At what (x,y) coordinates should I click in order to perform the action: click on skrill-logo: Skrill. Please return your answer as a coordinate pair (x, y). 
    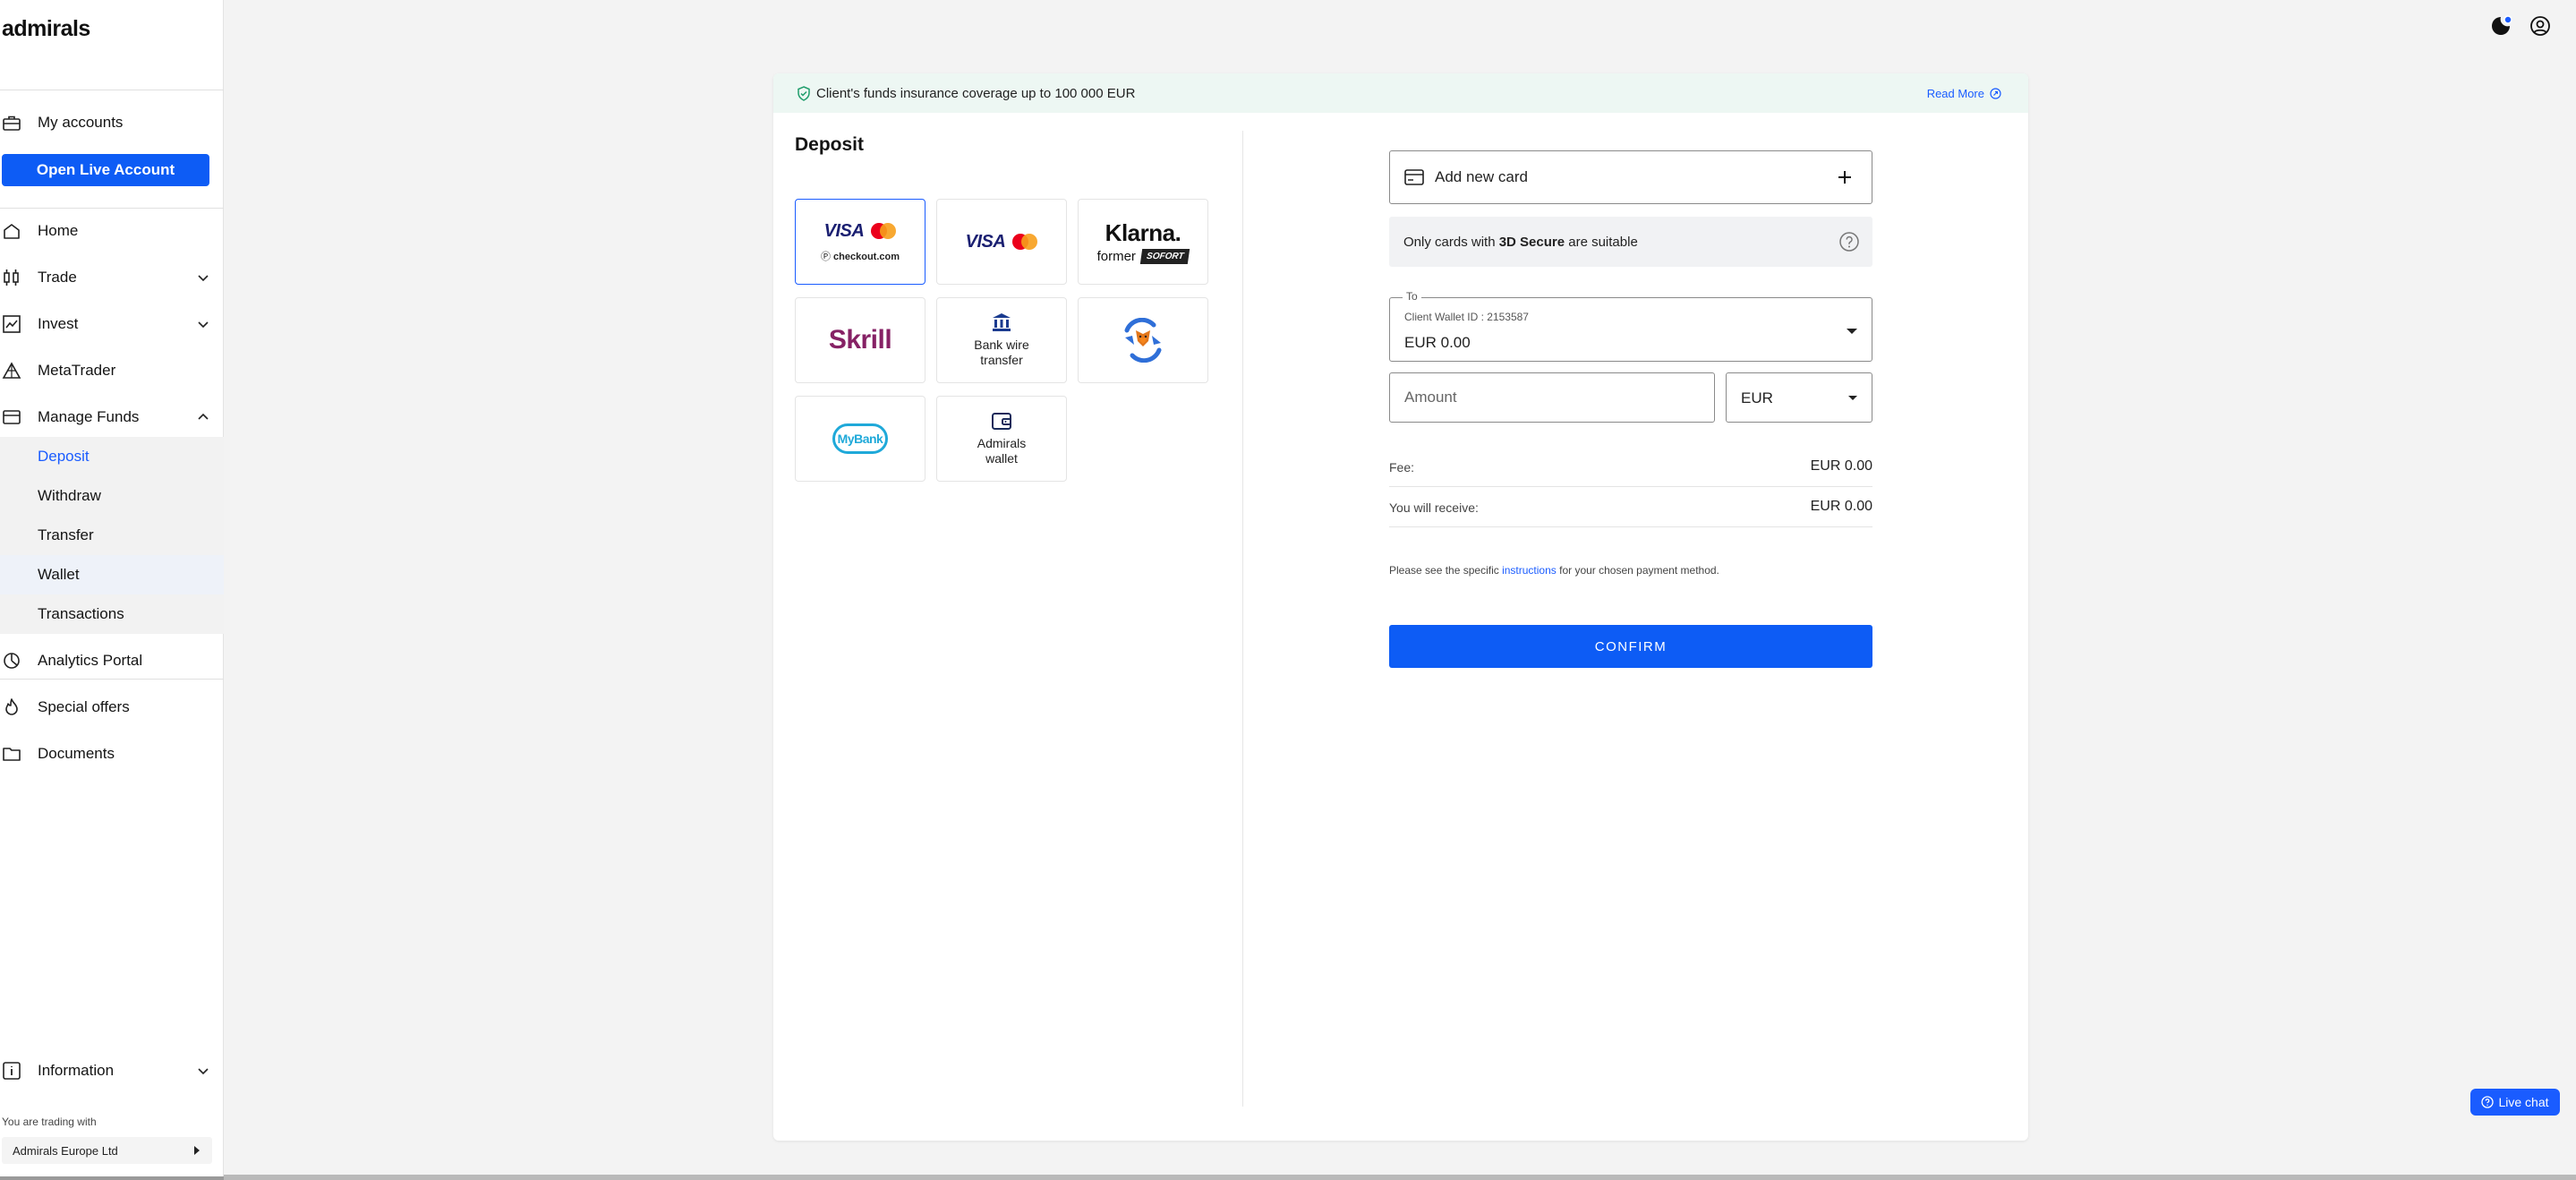
    Looking at the image, I should click on (860, 340).